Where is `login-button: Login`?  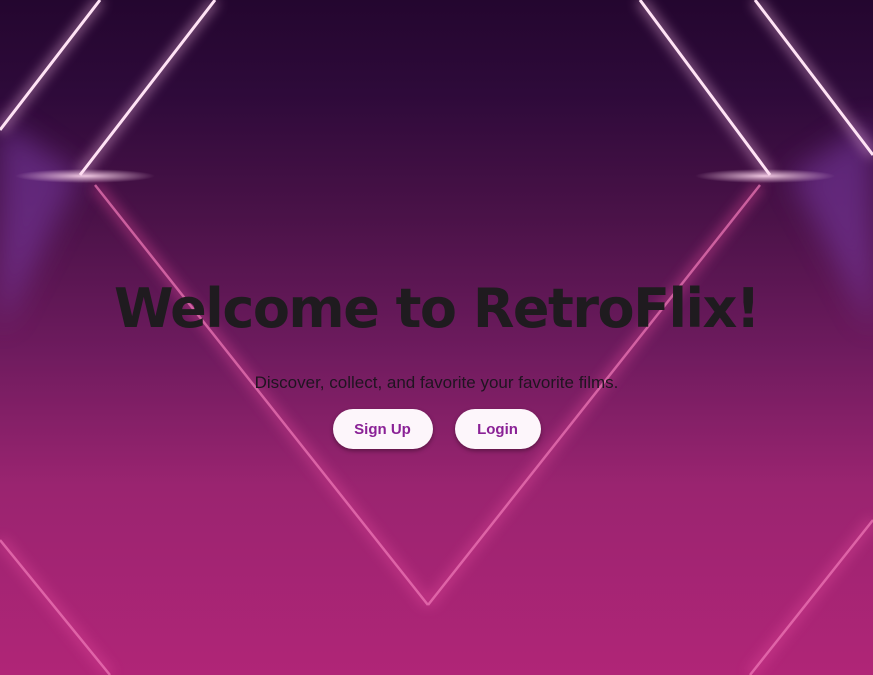
login-button: Login is located at coordinates (497, 429).